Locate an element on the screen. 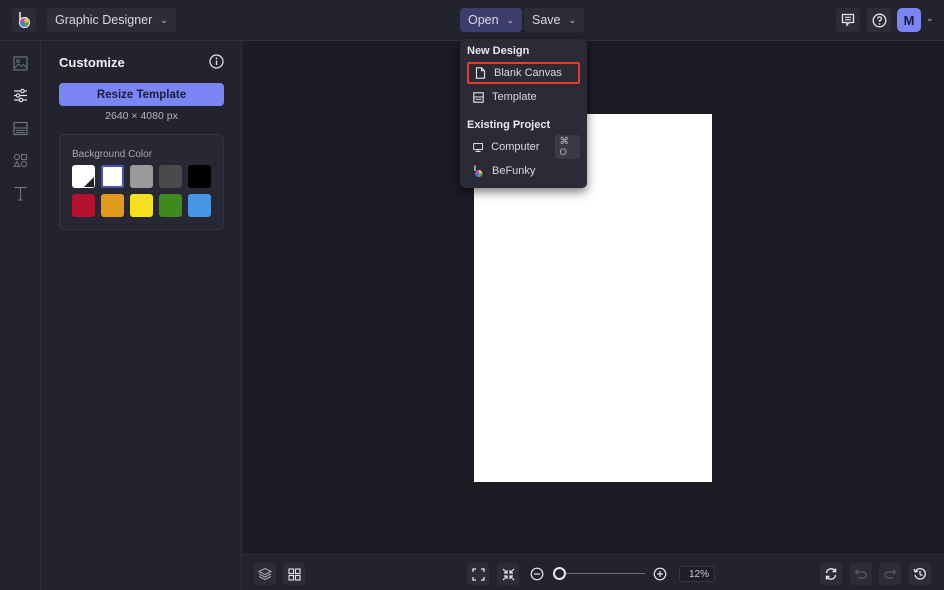  user-avatar: M is located at coordinates (909, 20).